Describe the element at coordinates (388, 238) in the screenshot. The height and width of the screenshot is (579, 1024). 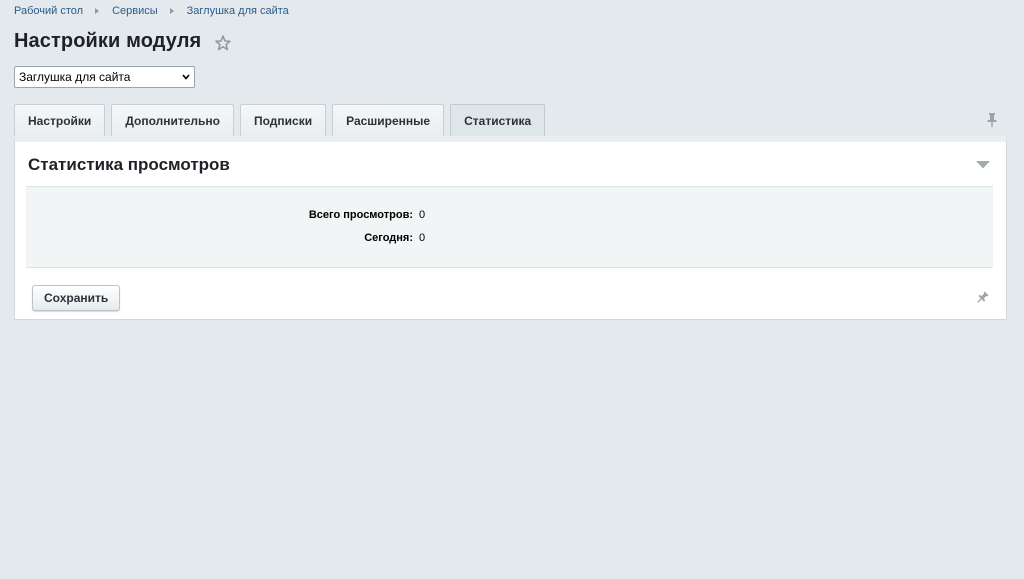
I see `stat-label: Сегодня:` at that location.